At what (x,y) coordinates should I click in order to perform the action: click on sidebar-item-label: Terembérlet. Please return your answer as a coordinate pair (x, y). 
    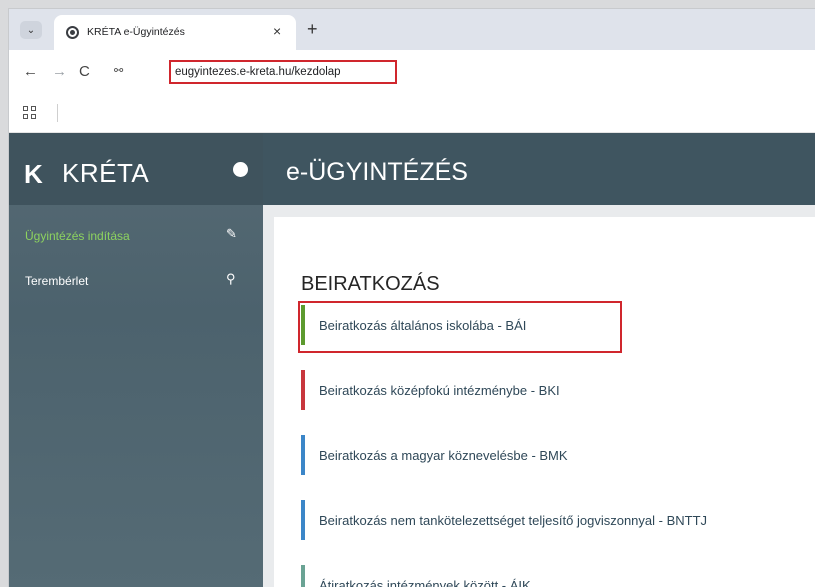
    Looking at the image, I should click on (57, 281).